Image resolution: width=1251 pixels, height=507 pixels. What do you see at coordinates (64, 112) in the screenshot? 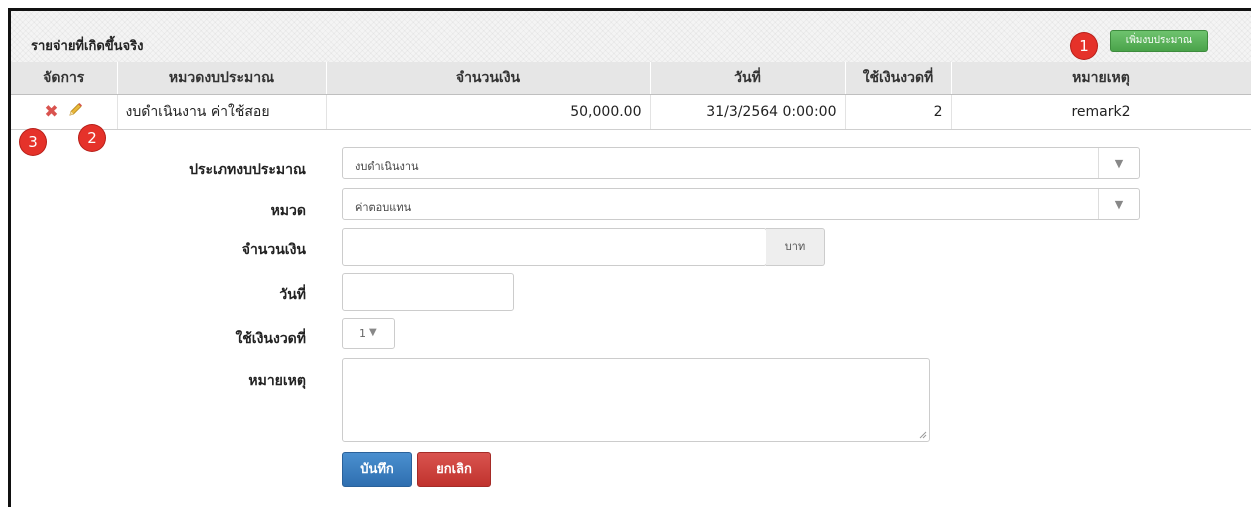
I see `row-actions: ✖` at bounding box center [64, 112].